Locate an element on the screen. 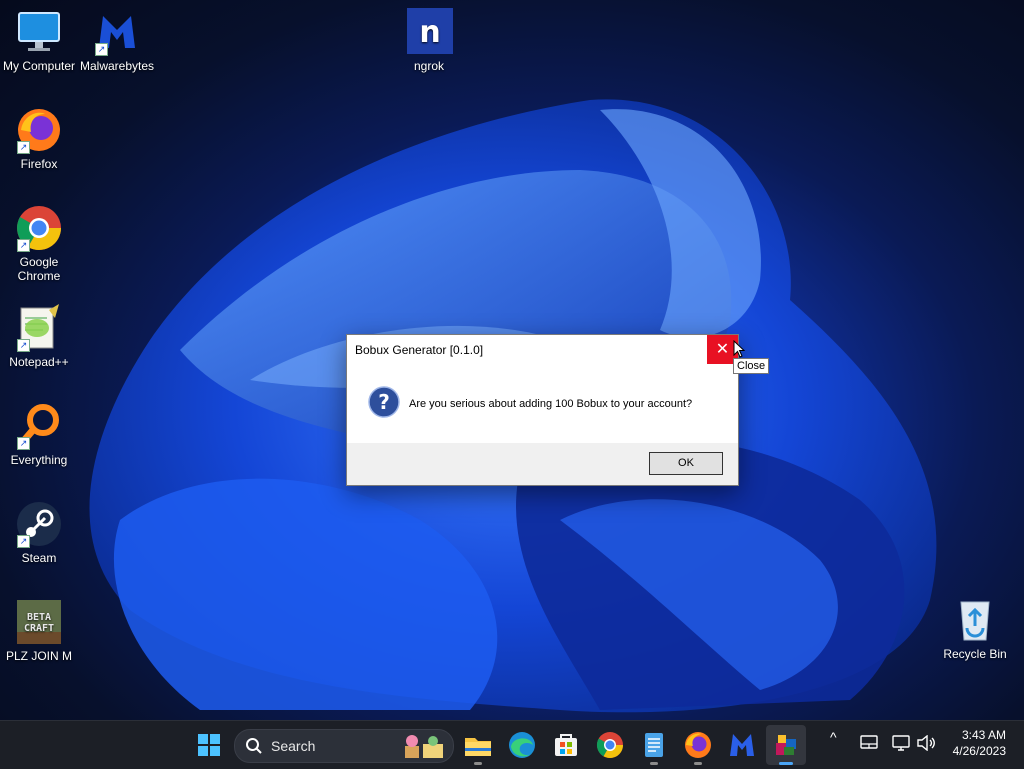 The height and width of the screenshot is (769, 1024). svg-text: CRAFT is located at coordinates (39, 628).